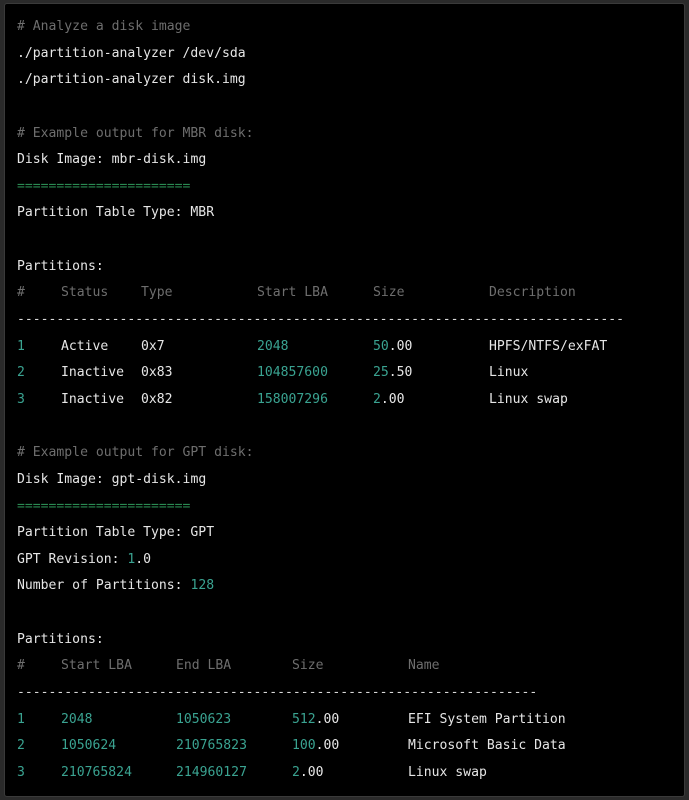 This screenshot has width=689, height=800. Describe the element at coordinates (159, 479) in the screenshot. I see `gpt-disk-value: gpt-disk.img` at that location.